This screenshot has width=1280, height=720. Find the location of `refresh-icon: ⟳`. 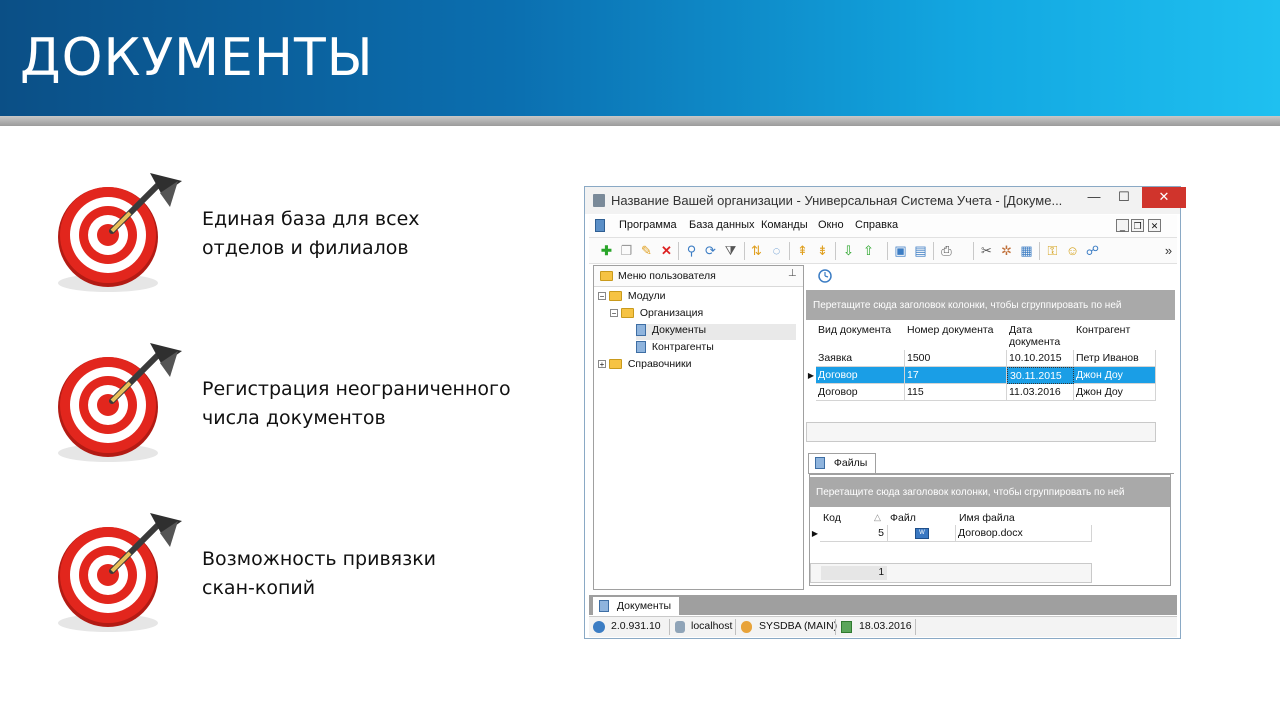

refresh-icon: ⟳ is located at coordinates (710, 250).